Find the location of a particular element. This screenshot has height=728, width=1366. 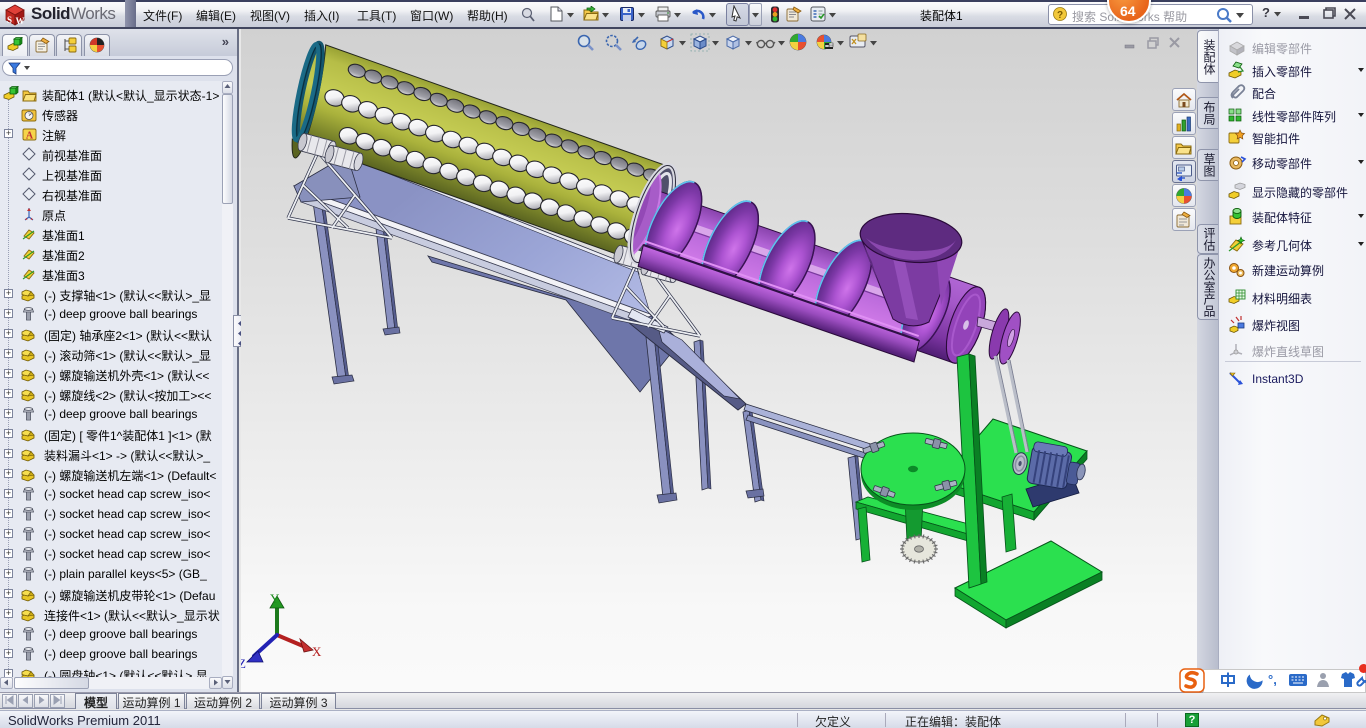

svg-text: A is located at coordinates (30, 136).